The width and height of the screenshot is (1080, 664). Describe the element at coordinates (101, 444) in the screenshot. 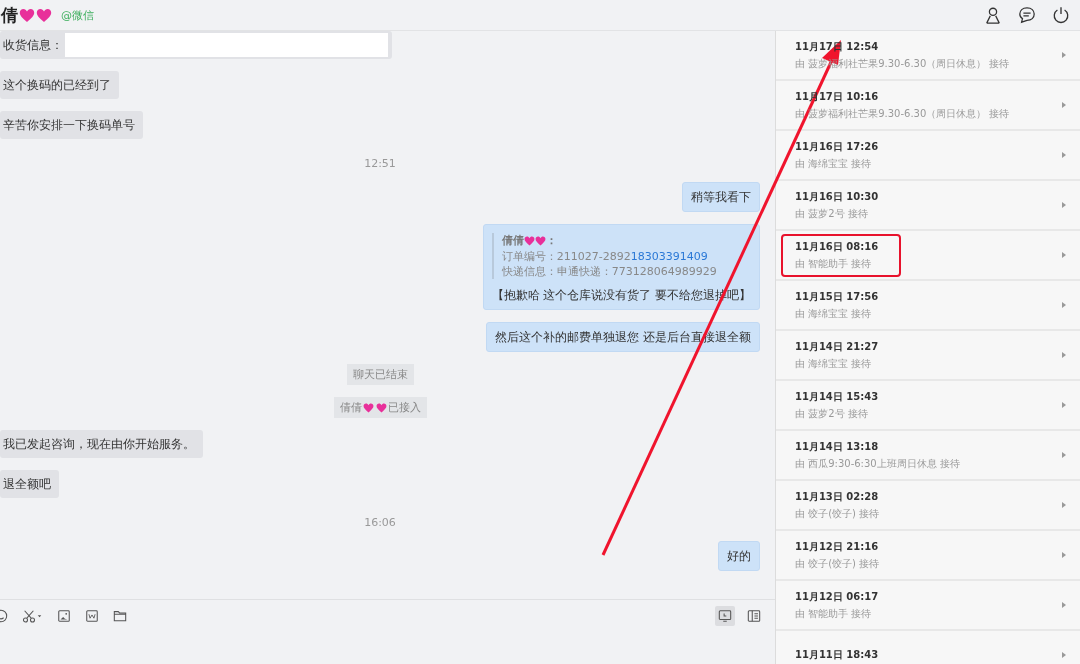

I see `message-bubble: 我已发起咨询，现在由你开始服务。` at that location.